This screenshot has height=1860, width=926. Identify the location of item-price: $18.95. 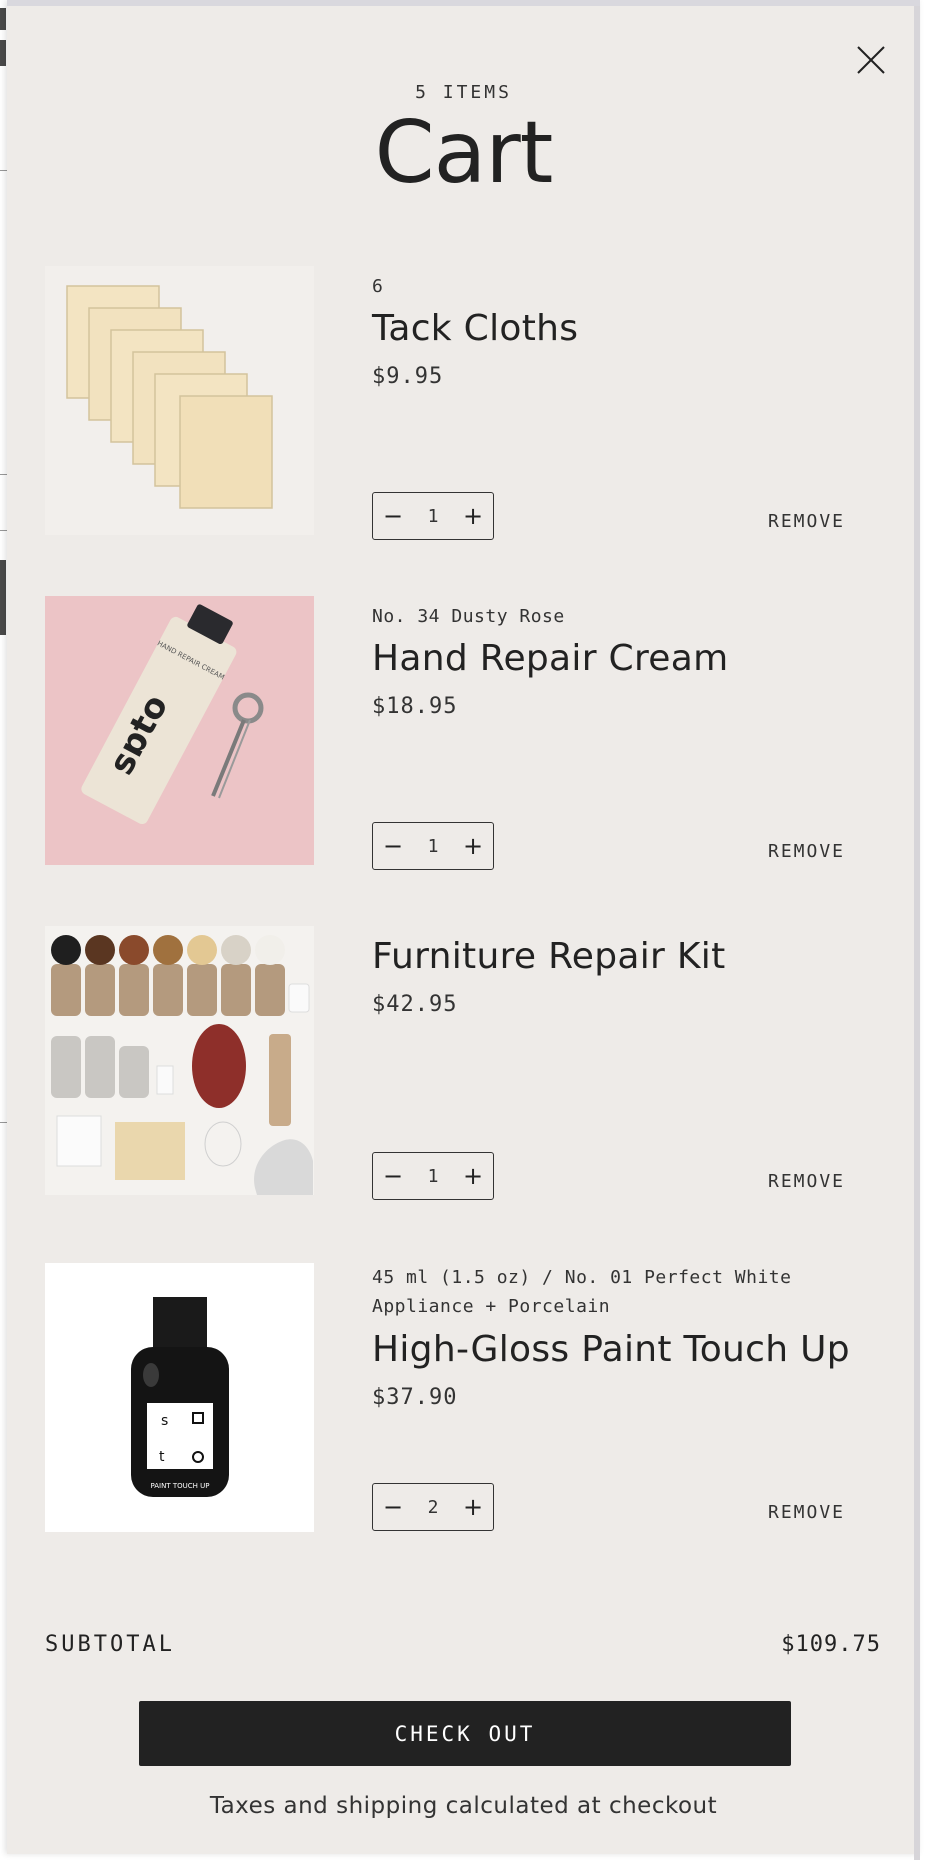
(415, 706).